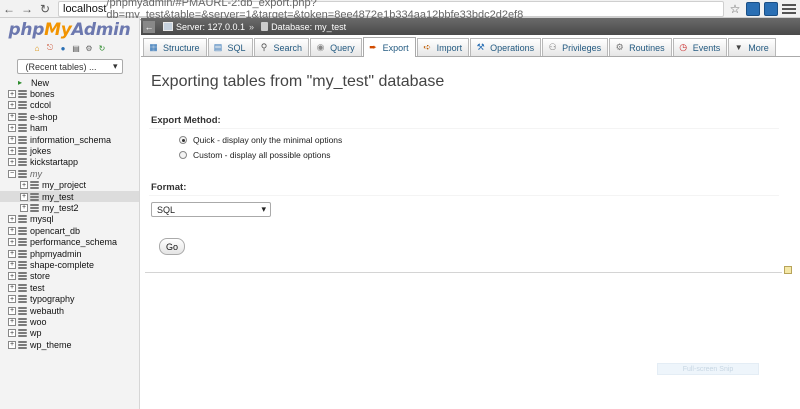 Image resolution: width=800 pixels, height=409 pixels. What do you see at coordinates (52, 299) in the screenshot?
I see `tree-item-label: typography` at bounding box center [52, 299].